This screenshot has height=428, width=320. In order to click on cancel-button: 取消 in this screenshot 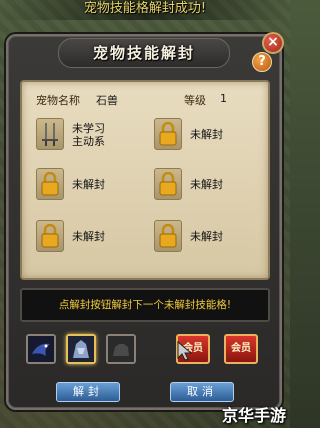, I will do `click(202, 392)`.